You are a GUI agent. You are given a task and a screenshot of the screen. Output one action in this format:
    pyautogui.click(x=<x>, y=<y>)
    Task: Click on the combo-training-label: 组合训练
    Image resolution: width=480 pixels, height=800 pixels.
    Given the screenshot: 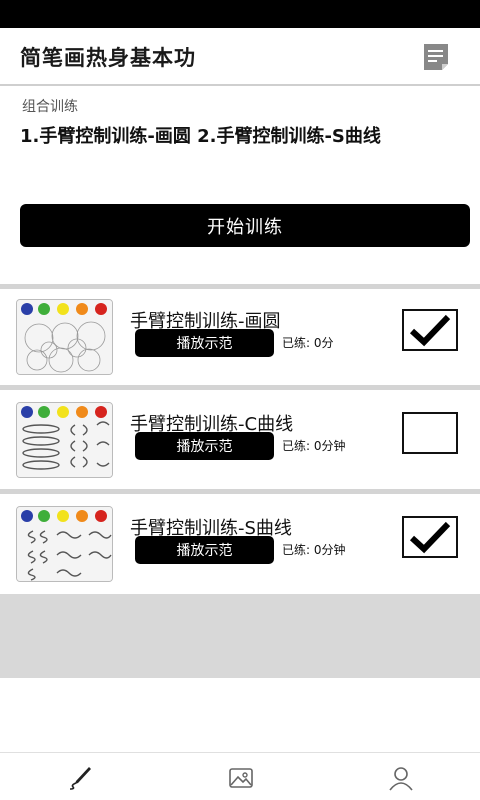 What is the action you would take?
    pyautogui.click(x=50, y=107)
    